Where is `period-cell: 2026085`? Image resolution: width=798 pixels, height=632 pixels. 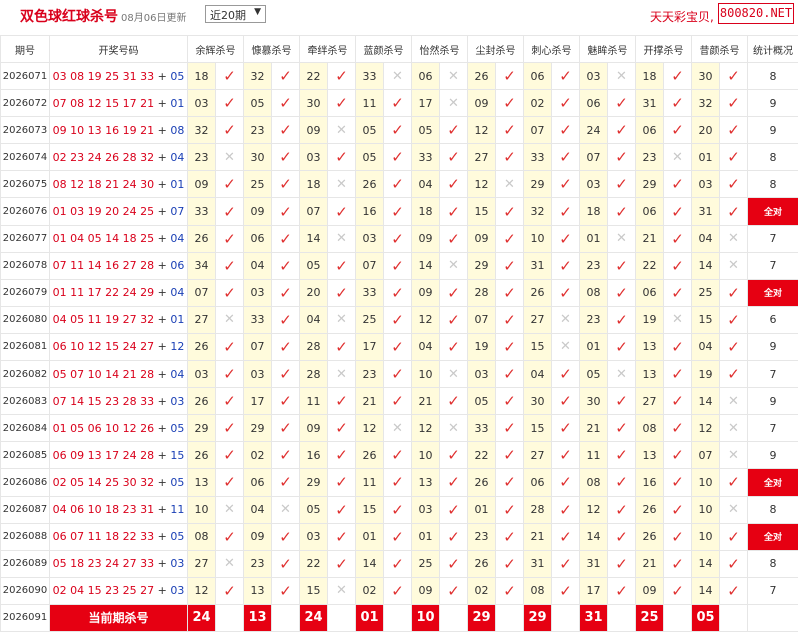
period-cell: 2026085 is located at coordinates (25, 455).